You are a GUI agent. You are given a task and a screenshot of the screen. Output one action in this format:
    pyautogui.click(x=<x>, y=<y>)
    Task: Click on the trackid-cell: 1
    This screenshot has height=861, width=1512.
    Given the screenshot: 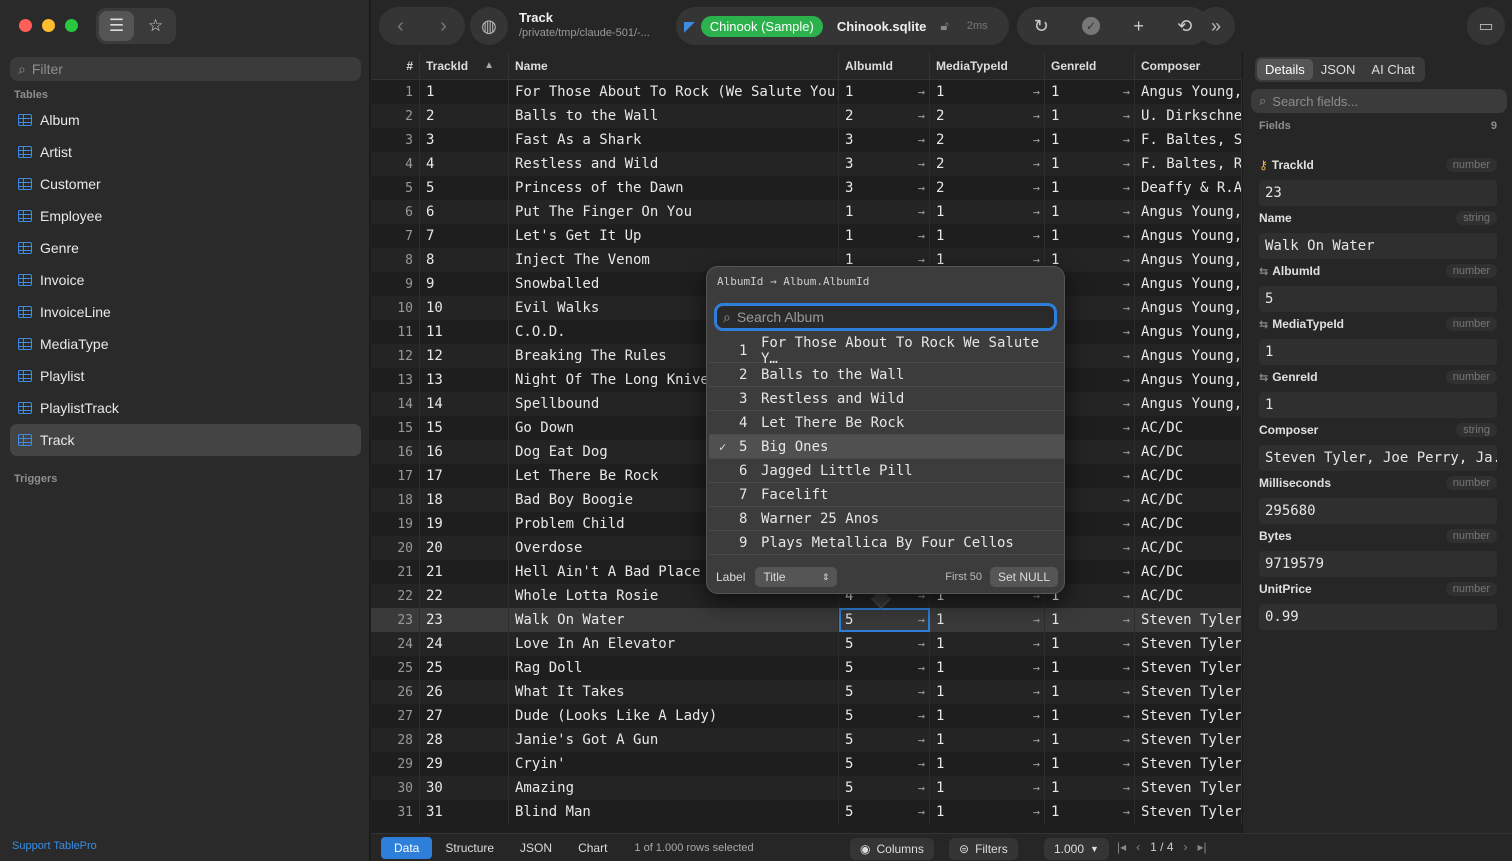 What is the action you would take?
    pyautogui.click(x=464, y=92)
    